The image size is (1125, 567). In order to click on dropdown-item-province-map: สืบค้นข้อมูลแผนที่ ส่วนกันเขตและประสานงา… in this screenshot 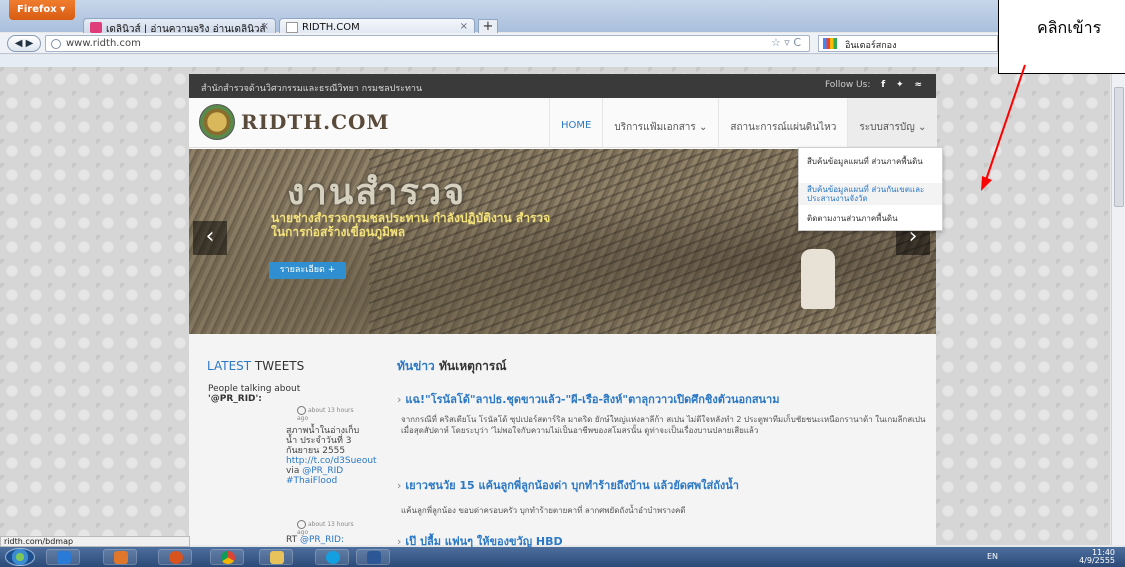, I will do `click(870, 194)`.